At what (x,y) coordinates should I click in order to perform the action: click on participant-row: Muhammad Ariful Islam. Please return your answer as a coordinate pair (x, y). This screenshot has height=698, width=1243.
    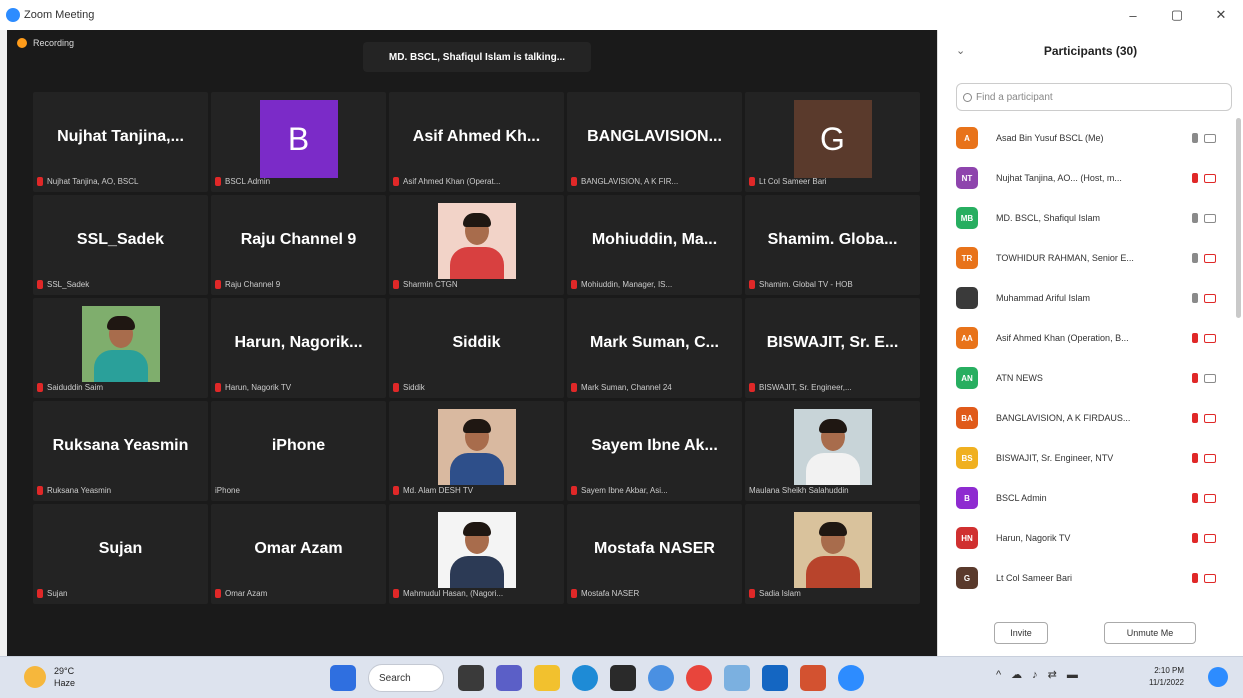
    Looking at the image, I should click on (1095, 298).